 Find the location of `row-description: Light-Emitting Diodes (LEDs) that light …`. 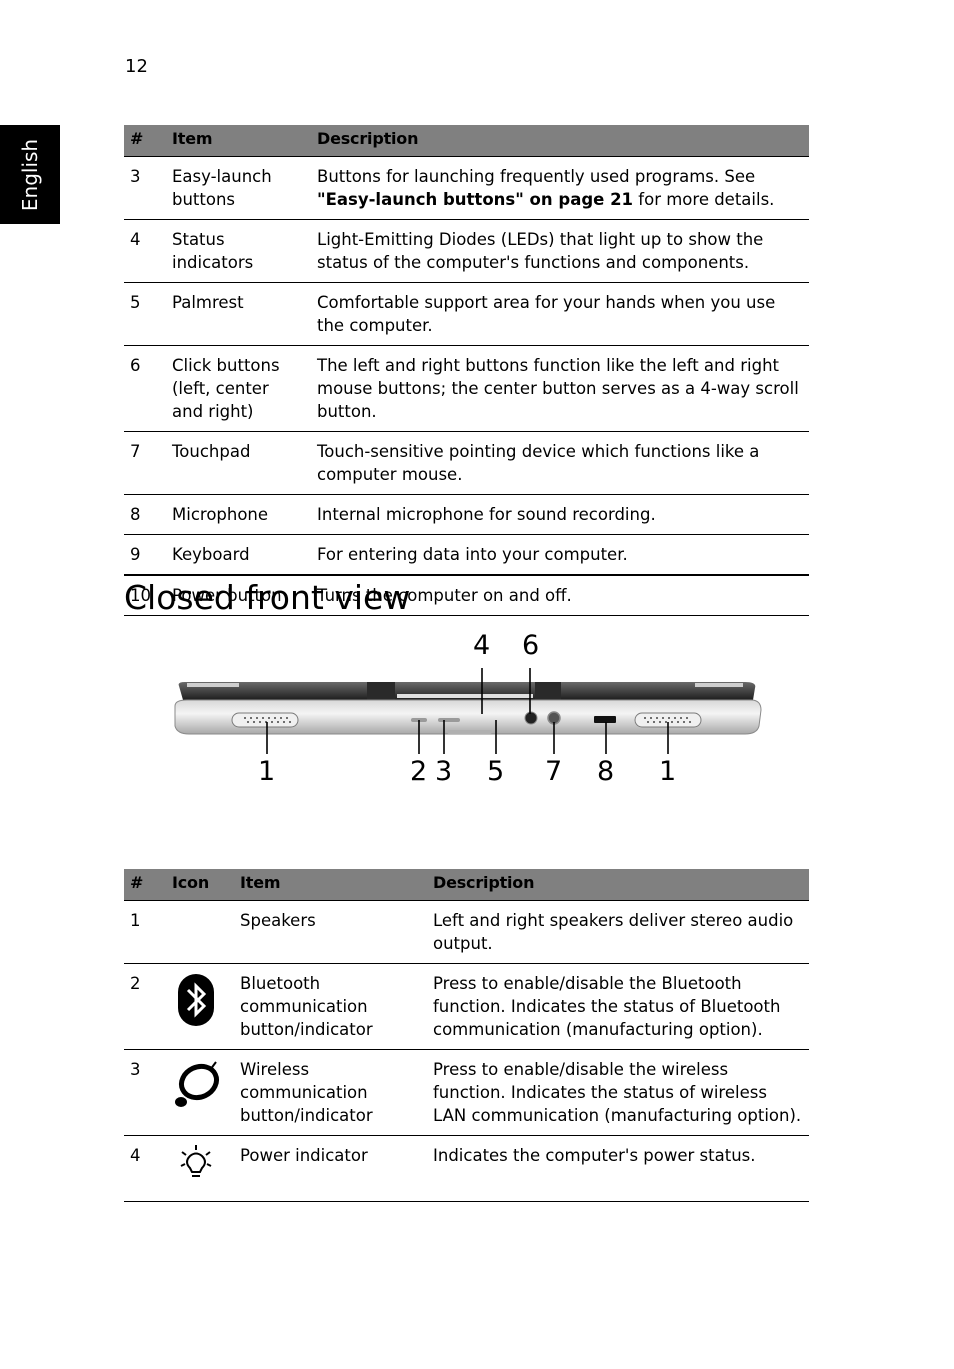

row-description: Light-Emitting Diodes (LEDs) that light … is located at coordinates (560, 251).